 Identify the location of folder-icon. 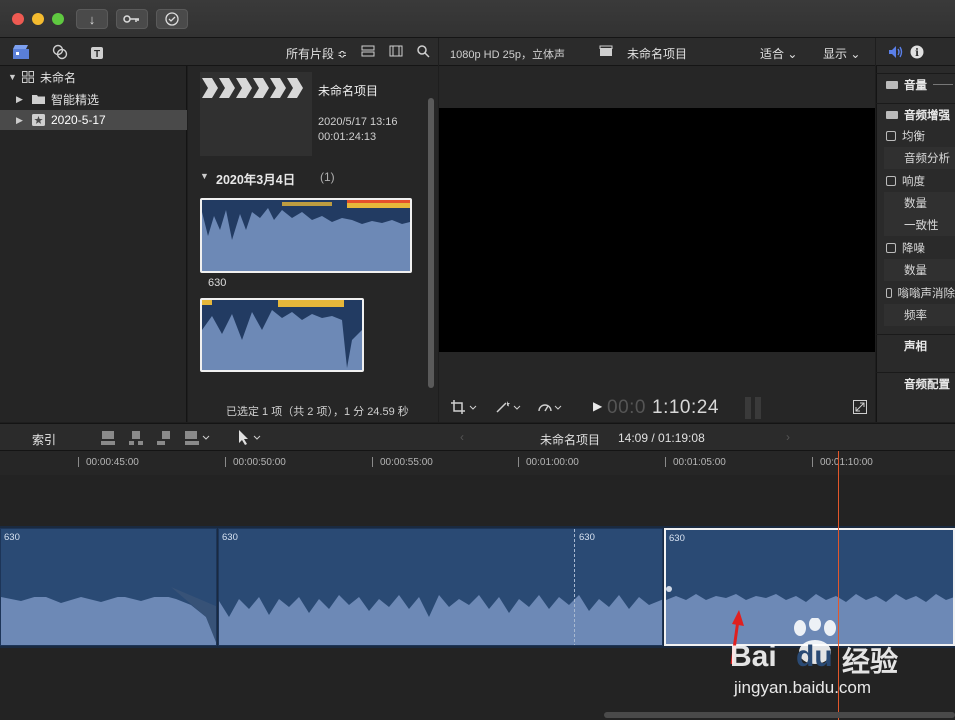
(38, 99).